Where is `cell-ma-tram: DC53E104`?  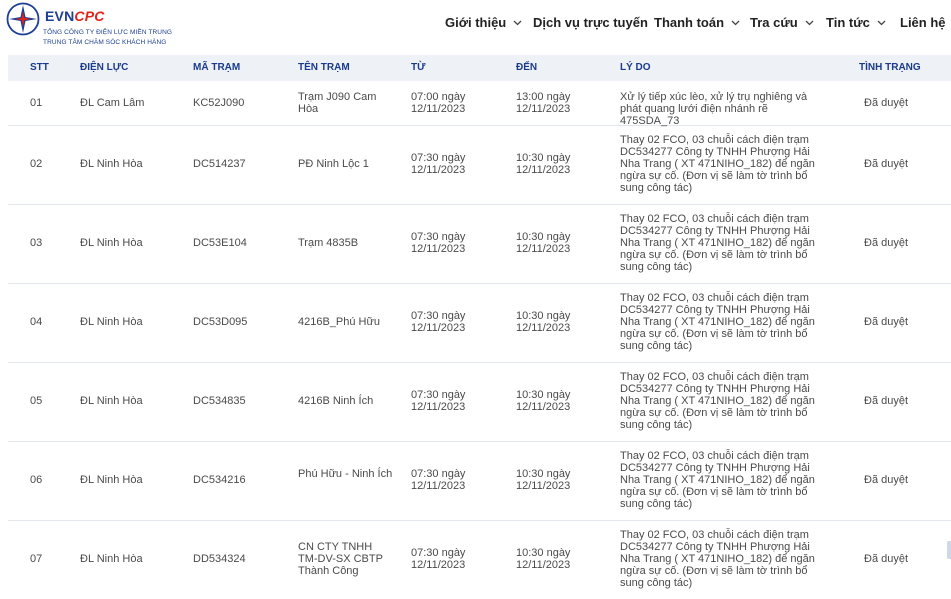 cell-ma-tram: DC53E104 is located at coordinates (220, 243).